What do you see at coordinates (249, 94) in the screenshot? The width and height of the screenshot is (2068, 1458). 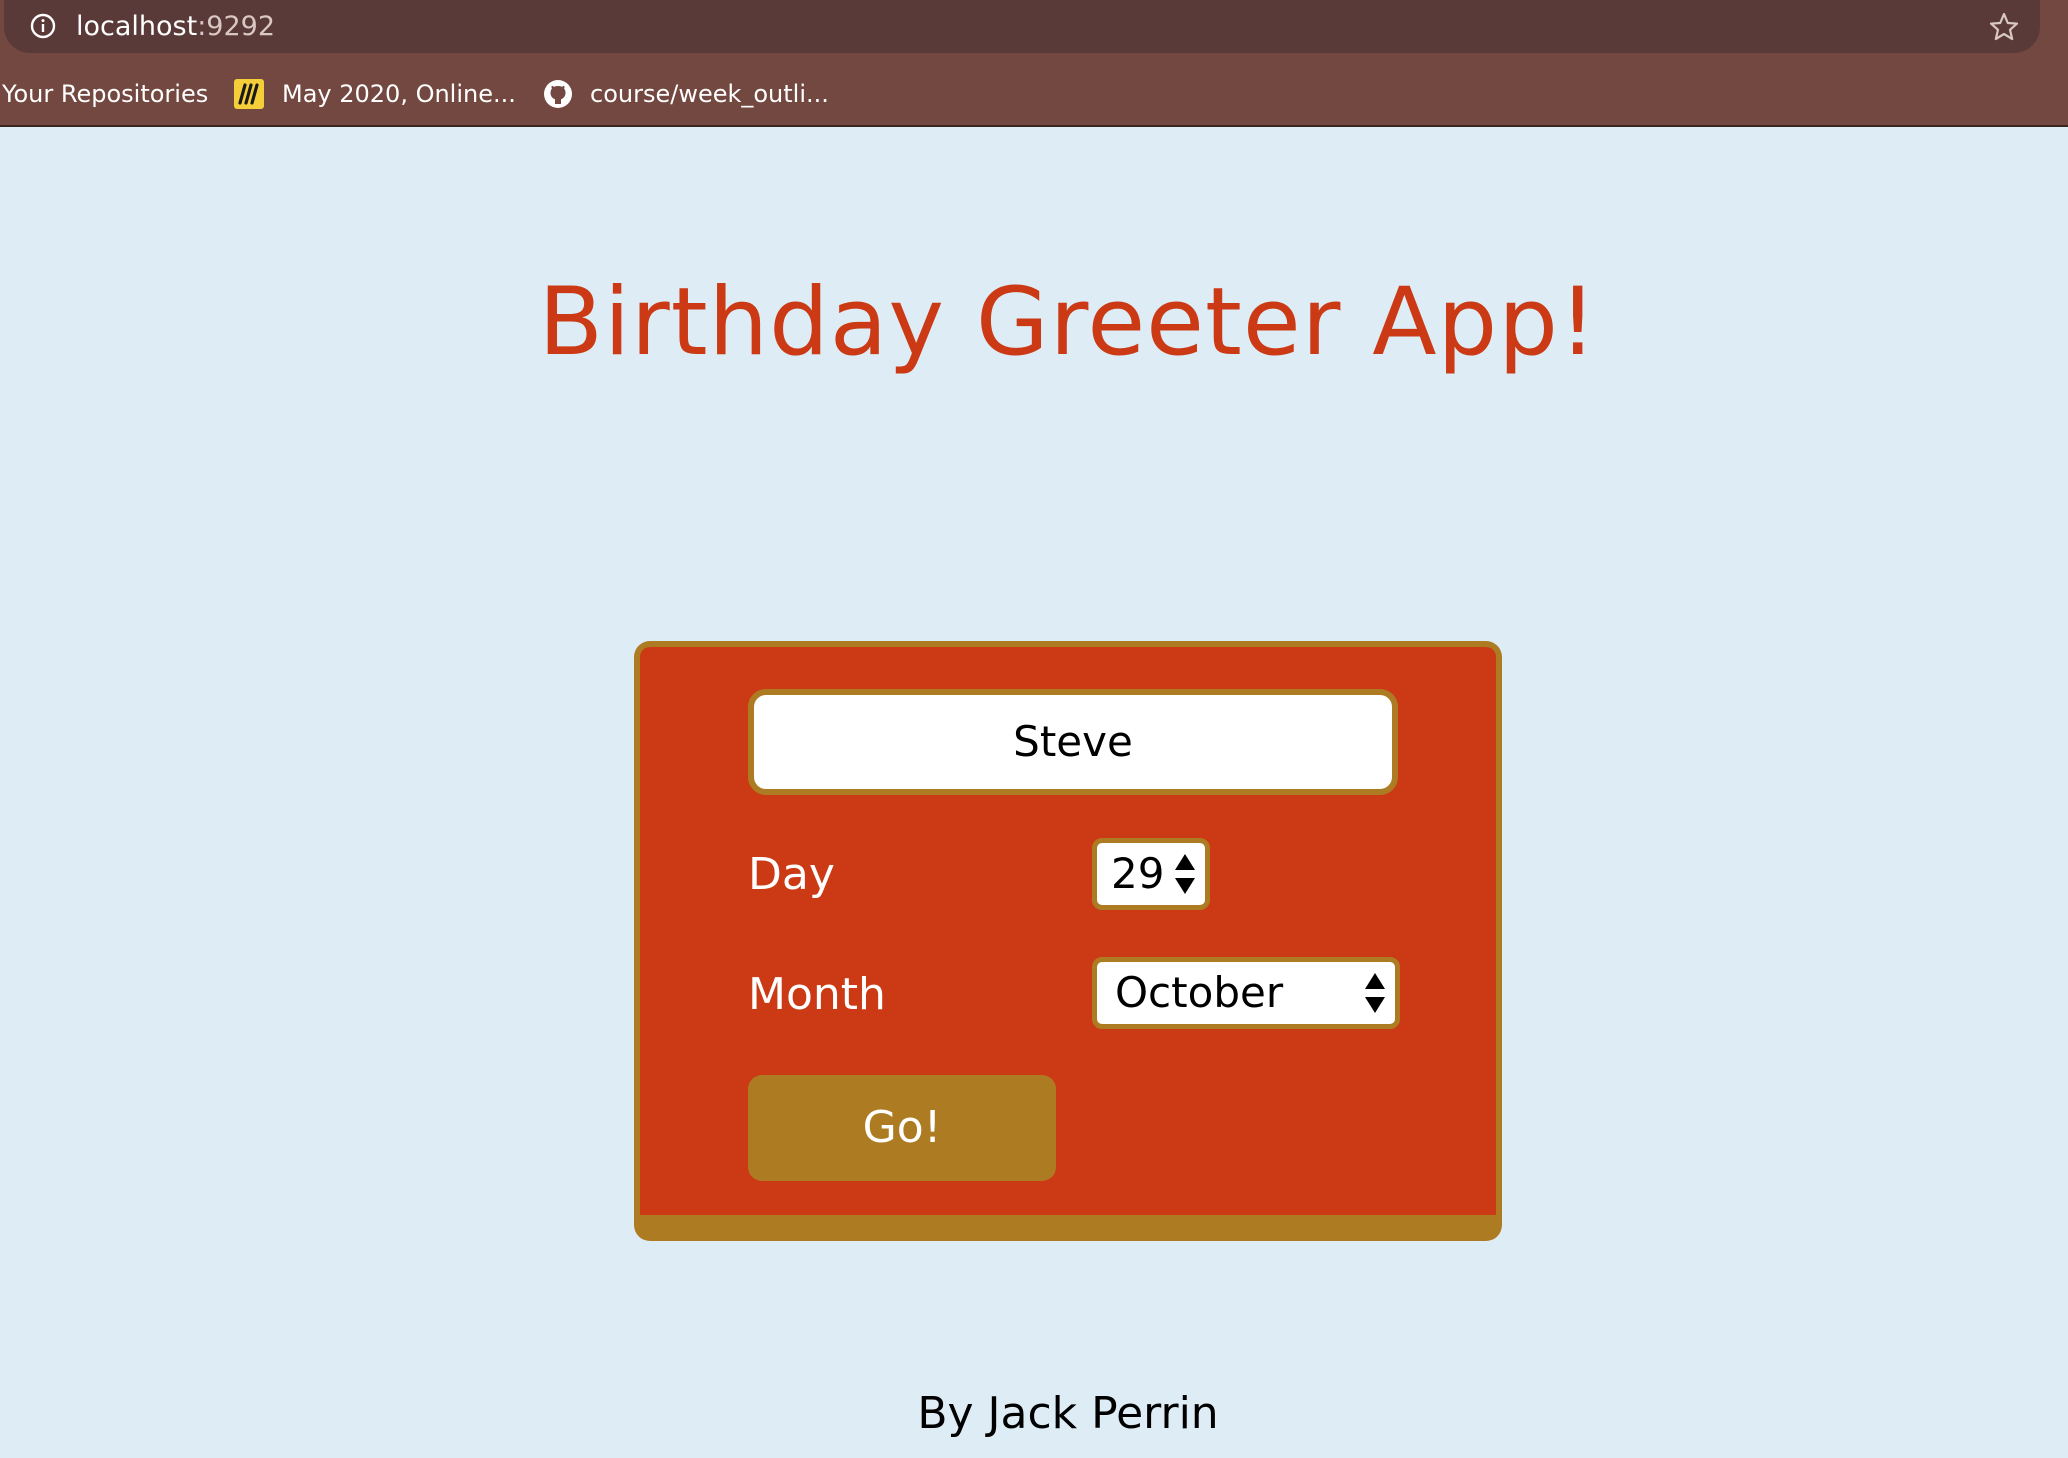 I see `miro-icon` at bounding box center [249, 94].